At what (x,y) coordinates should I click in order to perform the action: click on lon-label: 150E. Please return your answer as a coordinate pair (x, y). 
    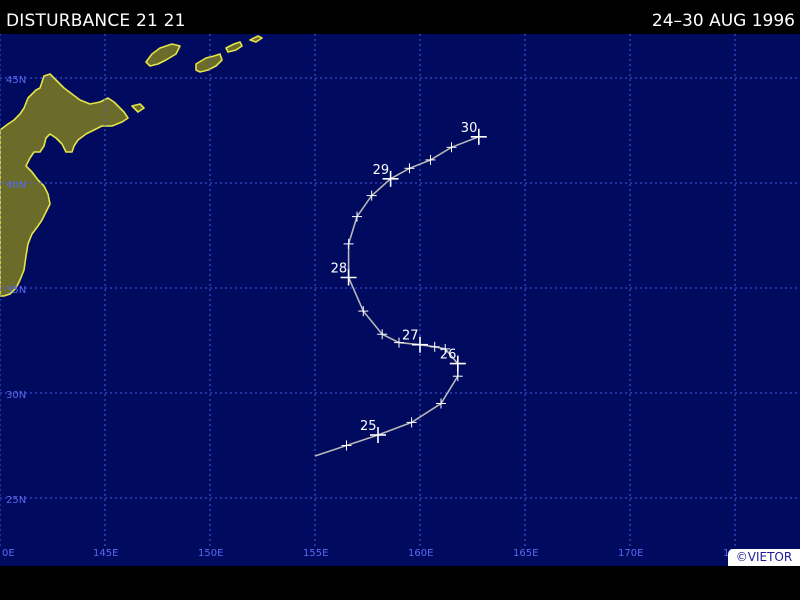
    Looking at the image, I should click on (210, 553).